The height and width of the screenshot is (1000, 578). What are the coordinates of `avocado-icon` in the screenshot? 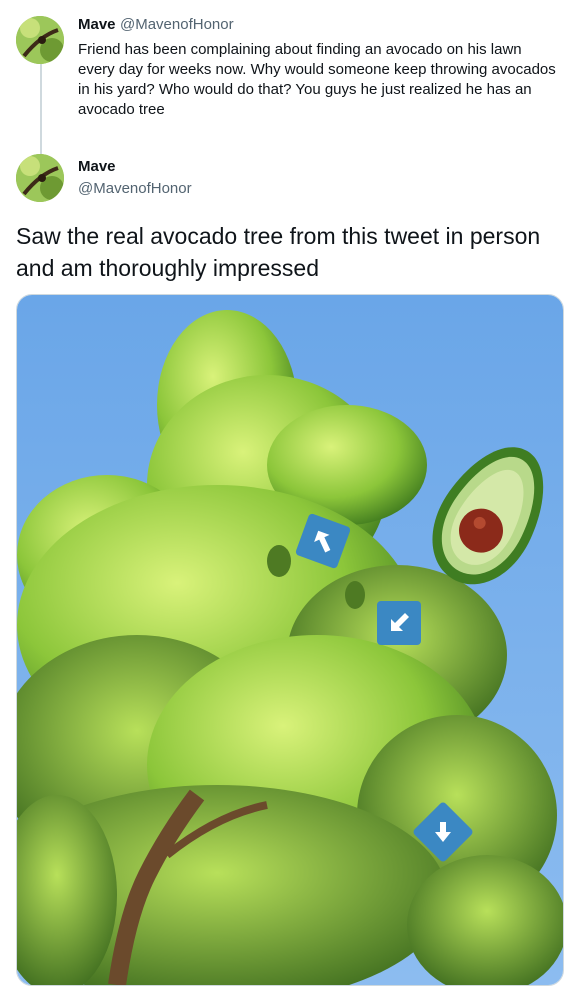 It's located at (490, 515).